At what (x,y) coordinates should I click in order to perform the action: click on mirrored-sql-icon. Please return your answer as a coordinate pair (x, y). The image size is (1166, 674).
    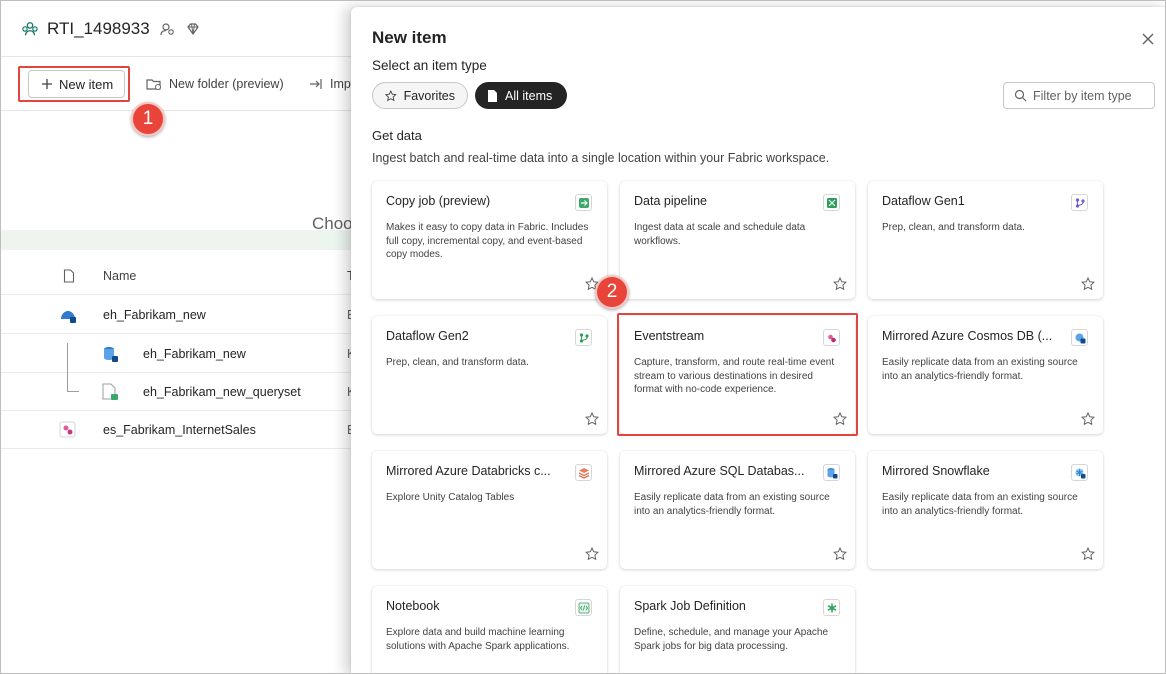
    Looking at the image, I should click on (831, 472).